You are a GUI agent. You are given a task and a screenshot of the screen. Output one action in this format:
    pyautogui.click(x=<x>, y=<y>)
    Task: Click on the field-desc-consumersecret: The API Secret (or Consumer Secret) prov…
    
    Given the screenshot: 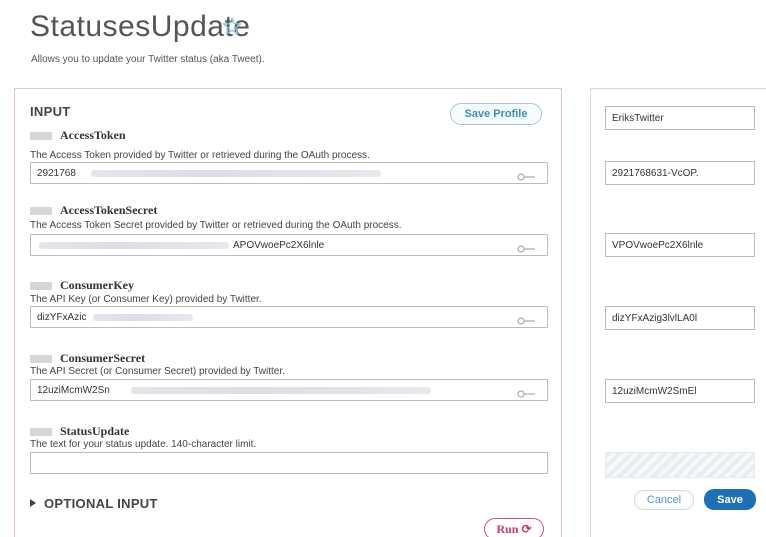 What is the action you would take?
    pyautogui.click(x=157, y=371)
    